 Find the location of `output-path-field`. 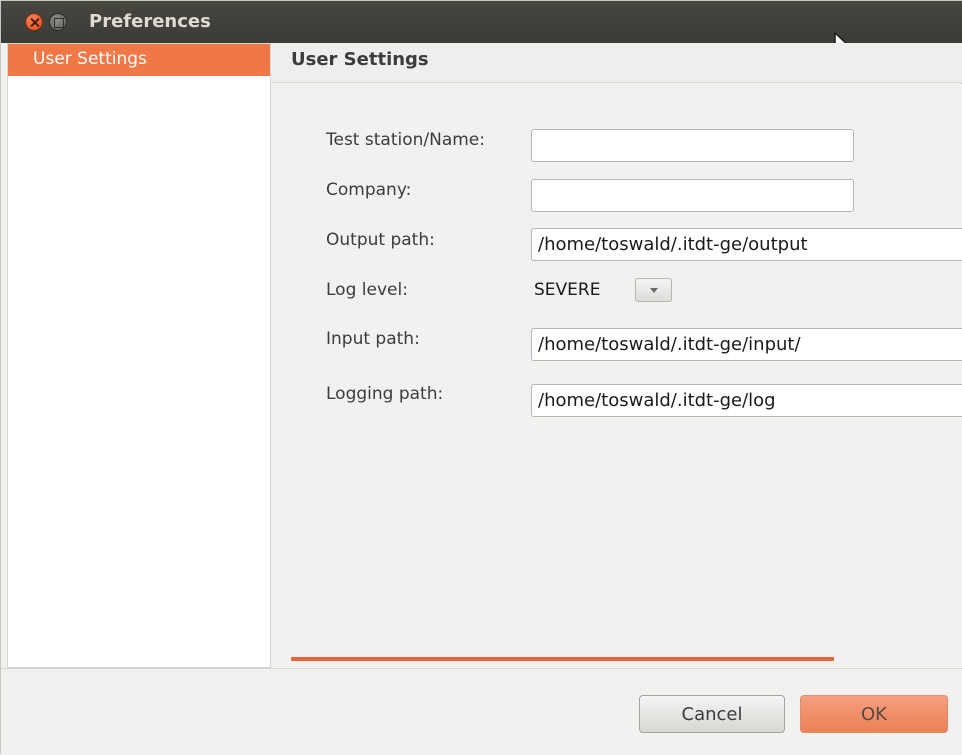

output-path-field is located at coordinates (746, 244).